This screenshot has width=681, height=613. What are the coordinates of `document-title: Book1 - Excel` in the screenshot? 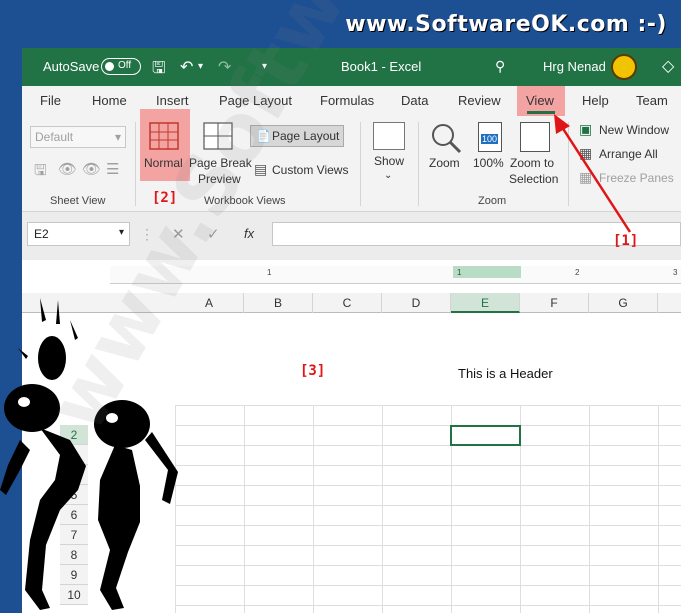 It's located at (381, 66).